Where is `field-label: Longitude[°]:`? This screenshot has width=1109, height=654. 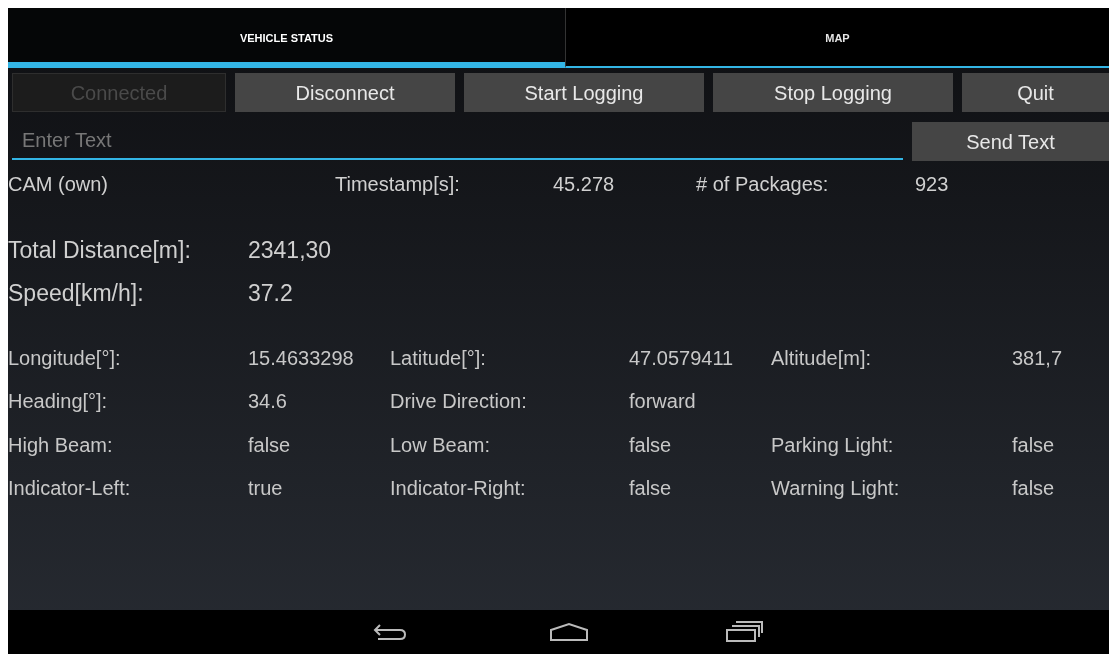
field-label: Longitude[°]: is located at coordinates (65, 358).